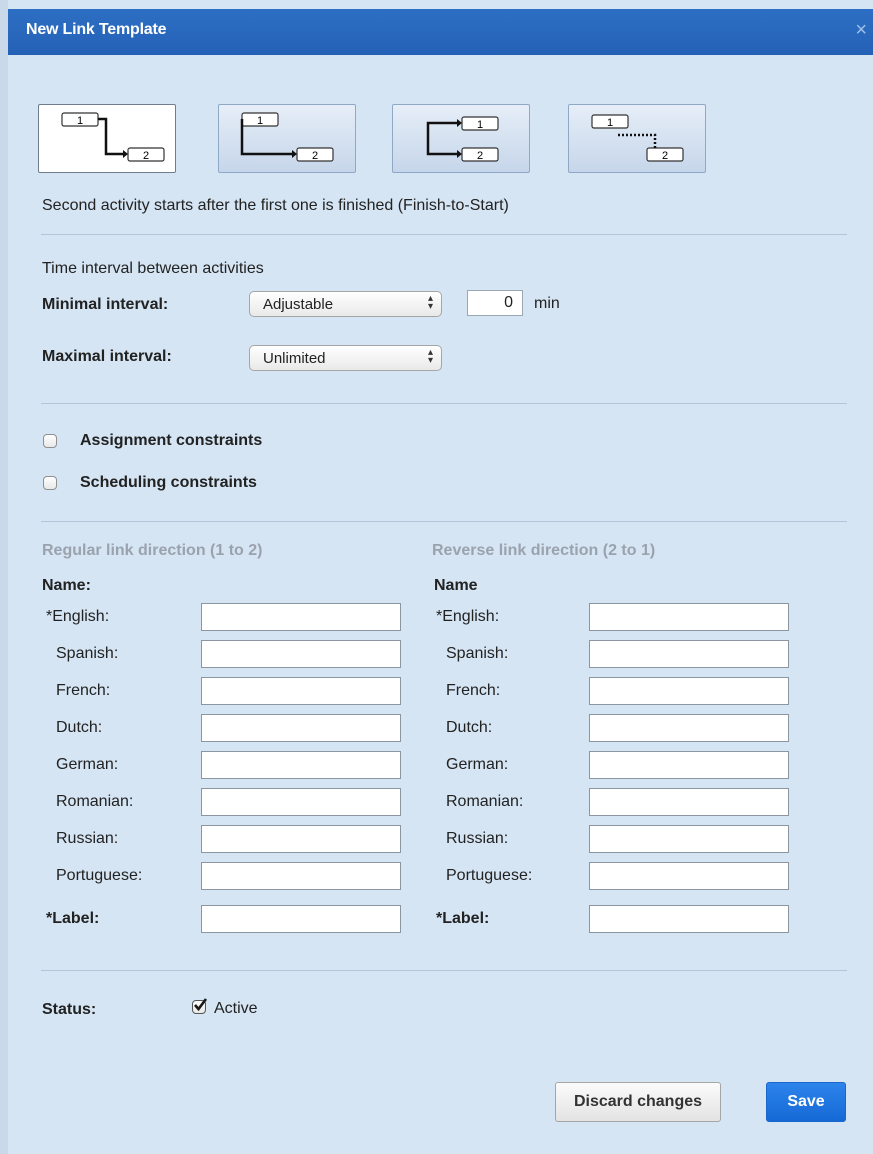  What do you see at coordinates (69, 1009) in the screenshot?
I see `status-label: Status:` at bounding box center [69, 1009].